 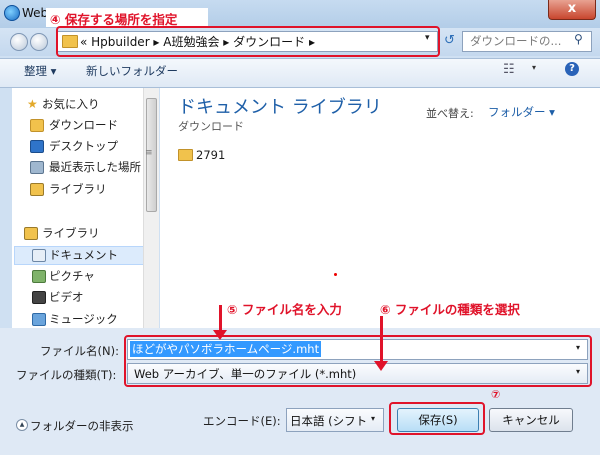 What do you see at coordinates (31, 233) in the screenshot?
I see `libraries-icon` at bounding box center [31, 233].